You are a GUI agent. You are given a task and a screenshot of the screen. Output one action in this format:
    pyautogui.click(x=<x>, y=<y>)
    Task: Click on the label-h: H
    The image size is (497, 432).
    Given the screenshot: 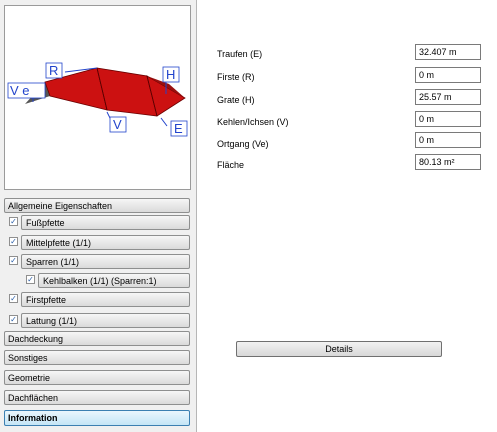 What is the action you would take?
    pyautogui.click(x=170, y=74)
    